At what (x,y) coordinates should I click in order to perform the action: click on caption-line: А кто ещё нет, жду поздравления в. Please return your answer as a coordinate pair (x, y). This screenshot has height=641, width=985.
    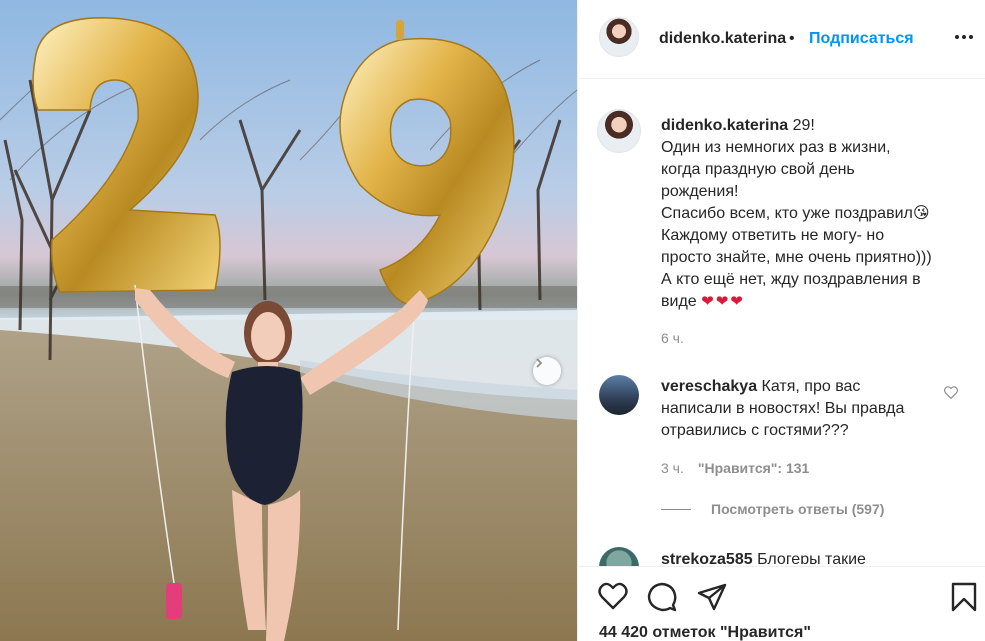
    Looking at the image, I should click on (791, 279).